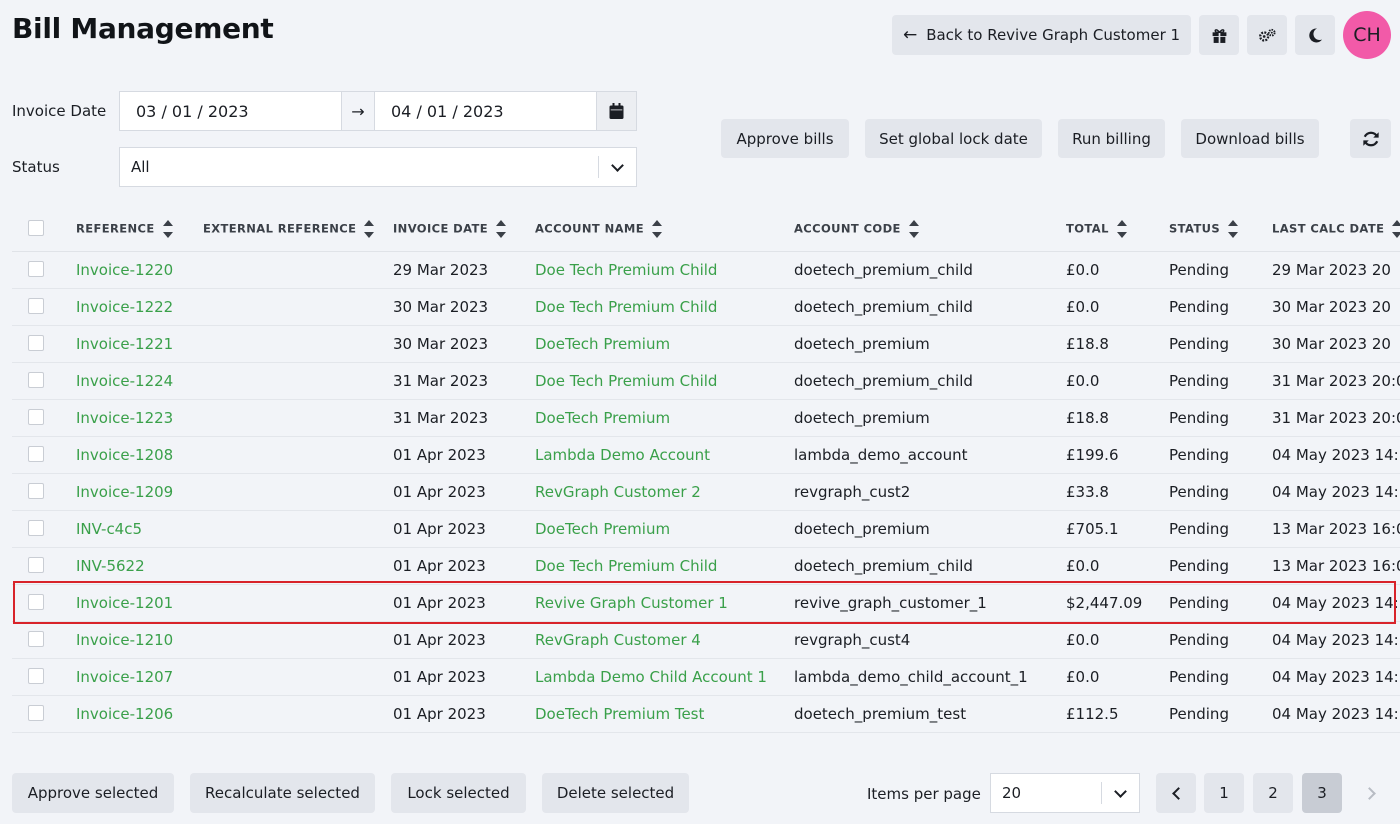  I want to click on prev-page-button, so click(1176, 793).